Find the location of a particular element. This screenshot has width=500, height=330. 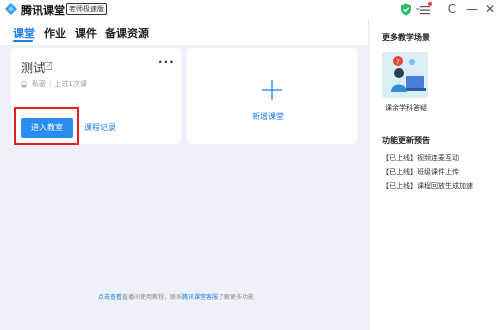

more-options-icon: ··· is located at coordinates (166, 62).